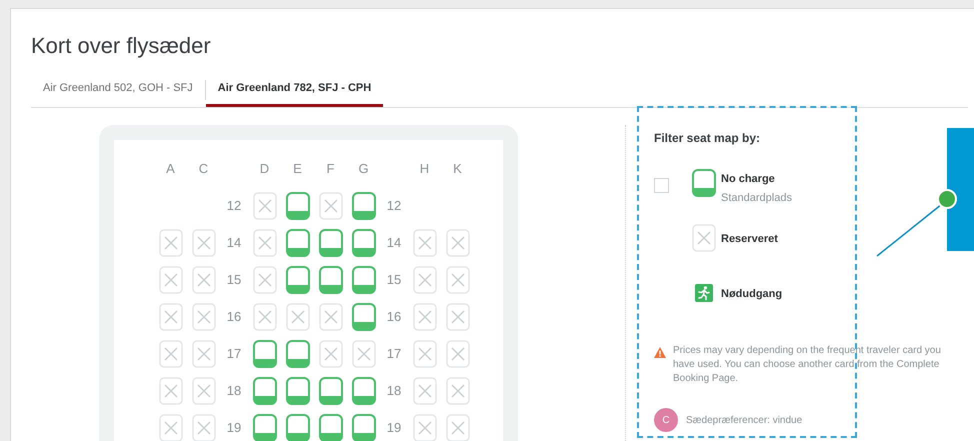  I want to click on column-letter: C, so click(203, 169).